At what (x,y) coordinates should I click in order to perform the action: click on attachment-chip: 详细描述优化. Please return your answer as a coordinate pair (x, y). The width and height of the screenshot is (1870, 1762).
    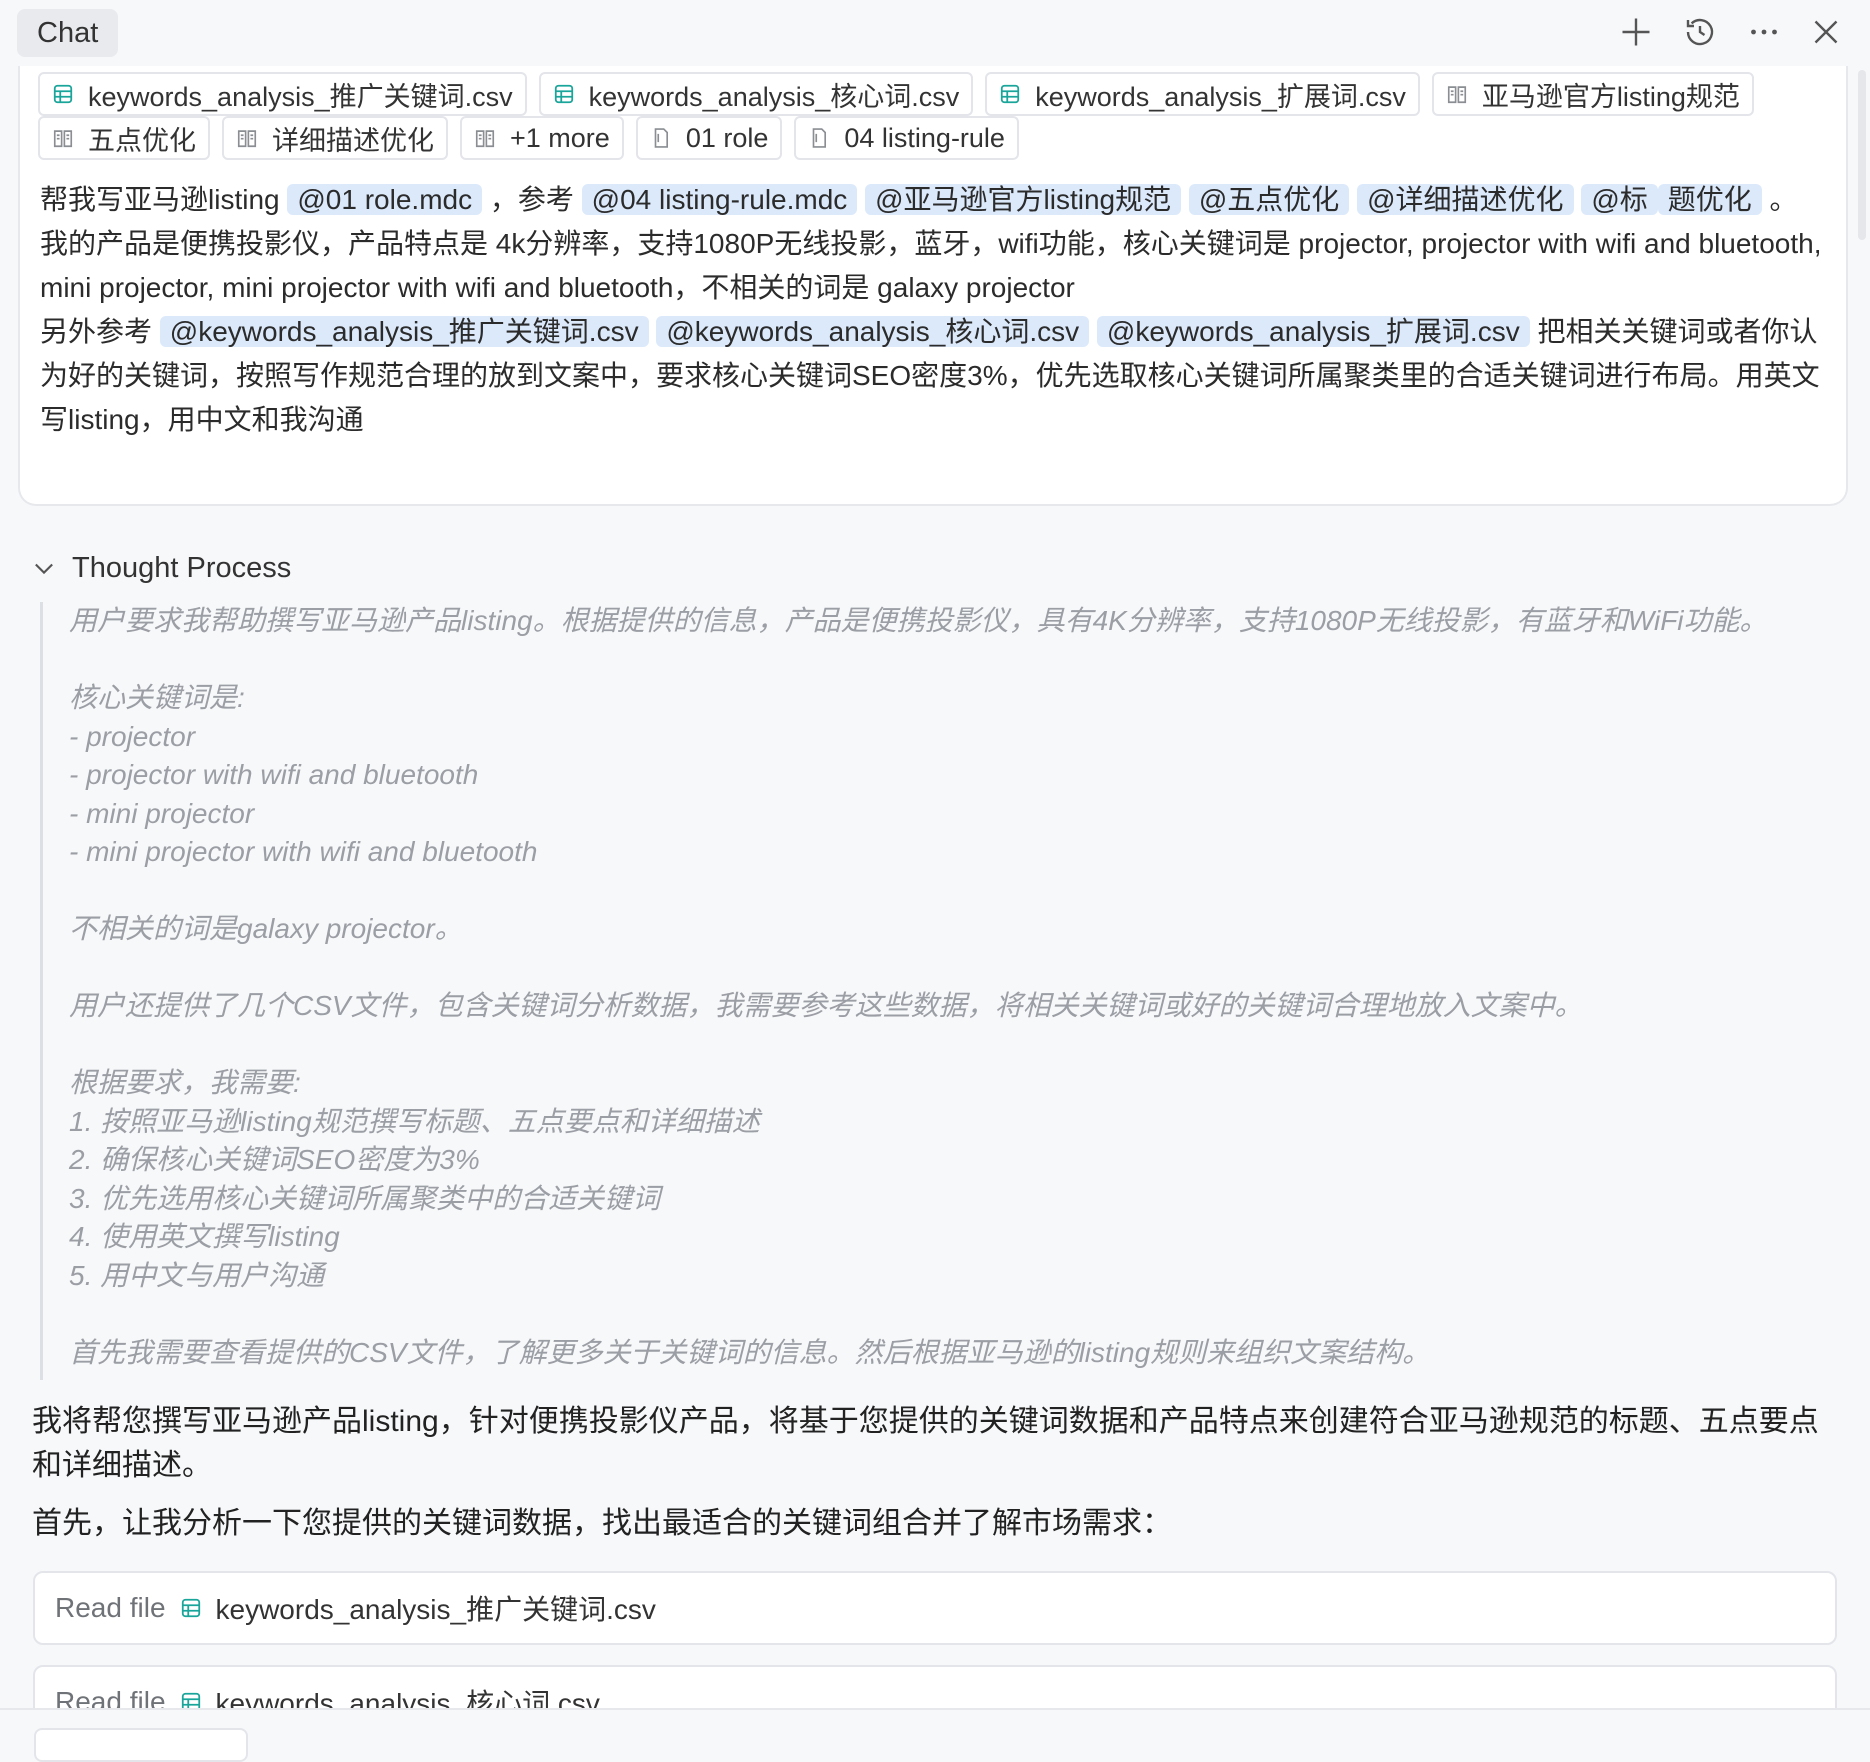
    Looking at the image, I should click on (335, 138).